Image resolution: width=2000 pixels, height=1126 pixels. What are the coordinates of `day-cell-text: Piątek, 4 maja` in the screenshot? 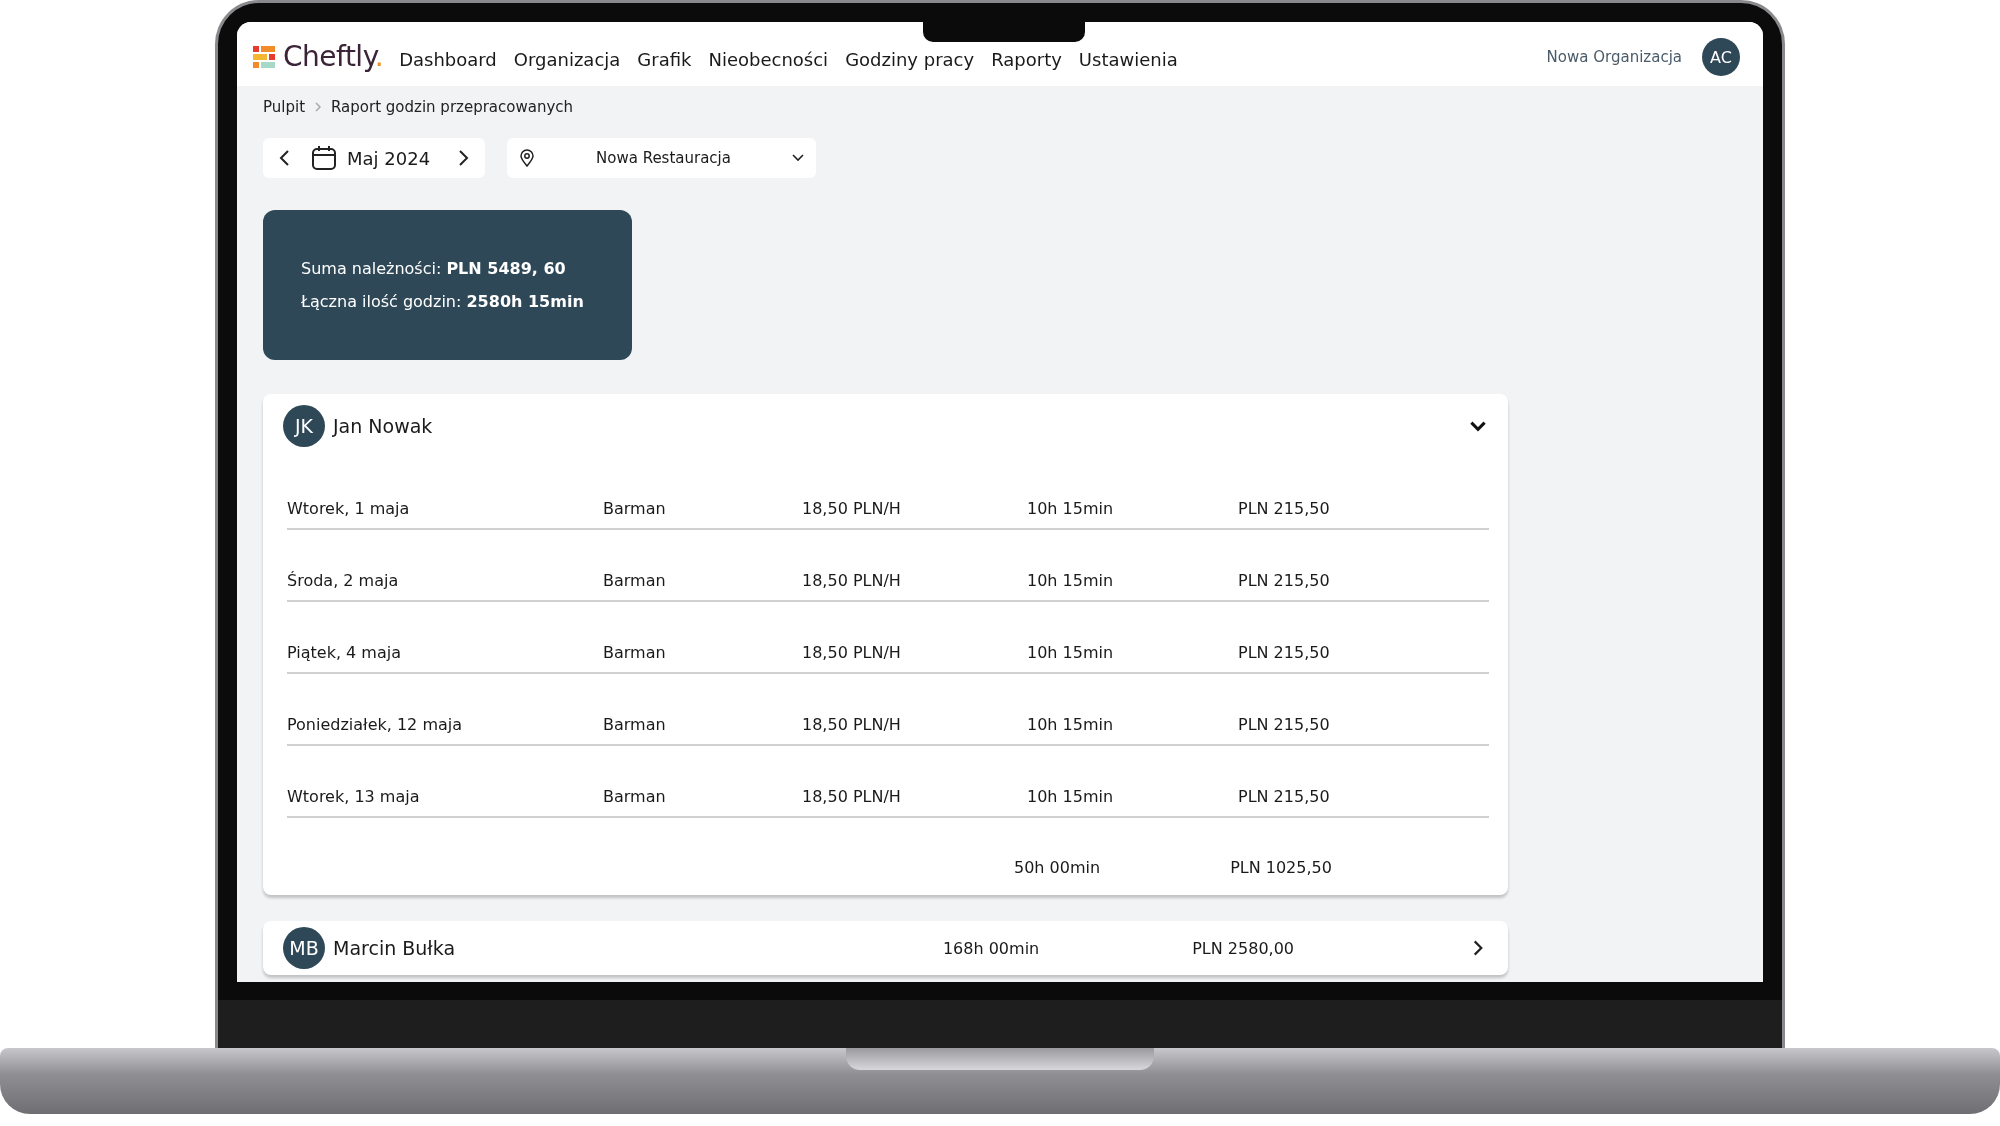 It's located at (344, 652).